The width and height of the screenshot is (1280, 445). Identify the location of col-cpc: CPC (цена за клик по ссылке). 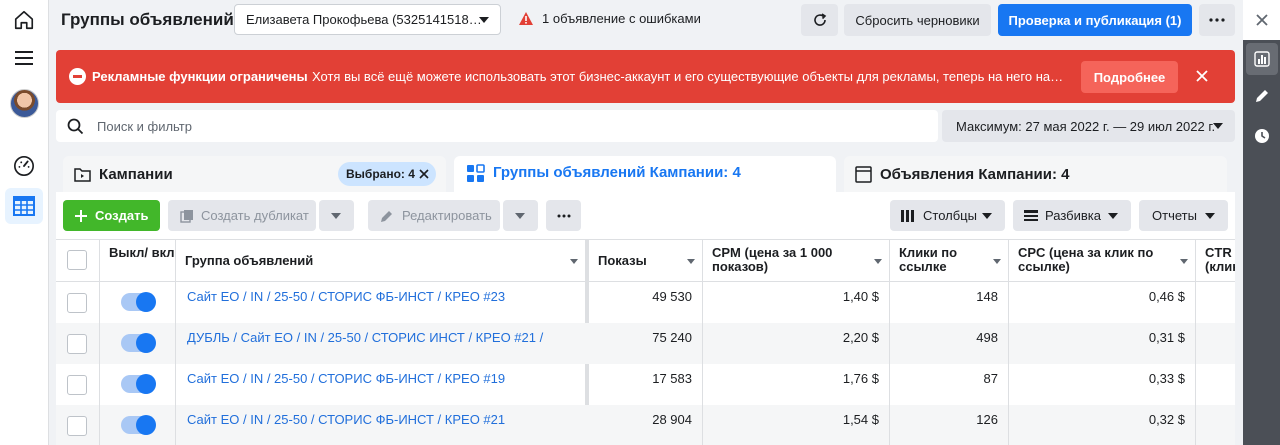
(1102, 261).